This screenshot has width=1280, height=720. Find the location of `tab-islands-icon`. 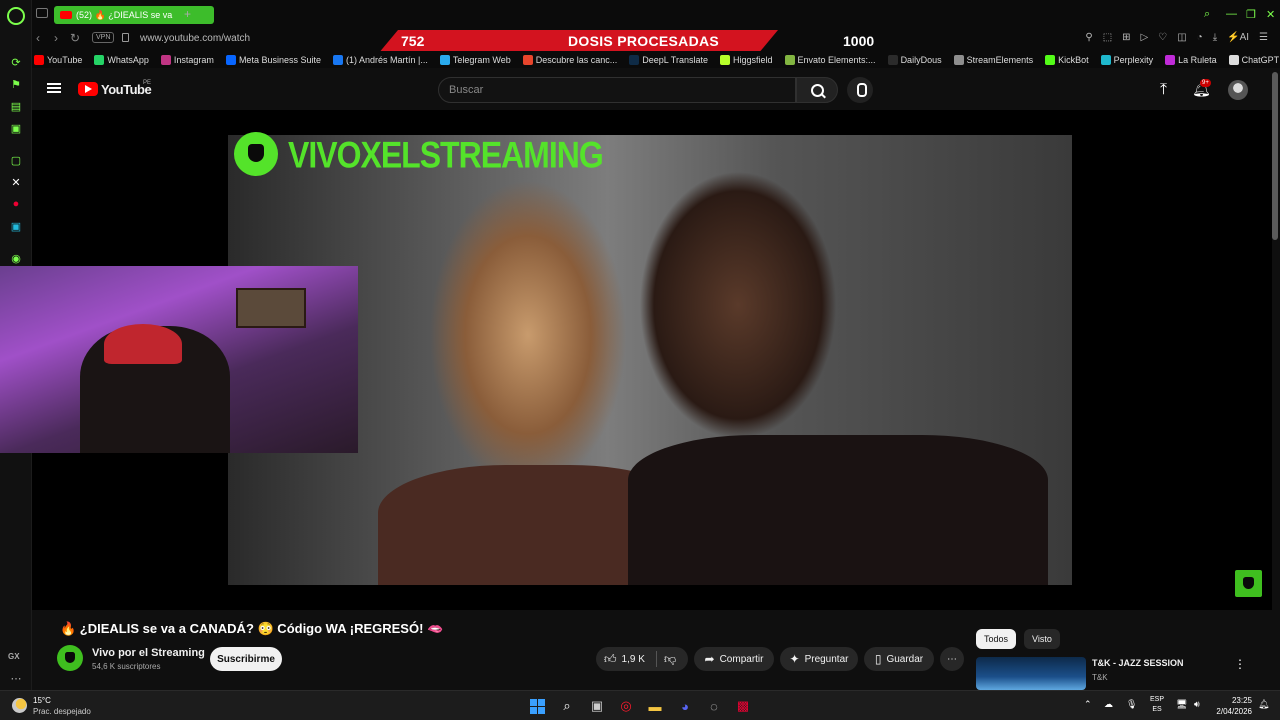

tab-islands-icon is located at coordinates (42, 13).